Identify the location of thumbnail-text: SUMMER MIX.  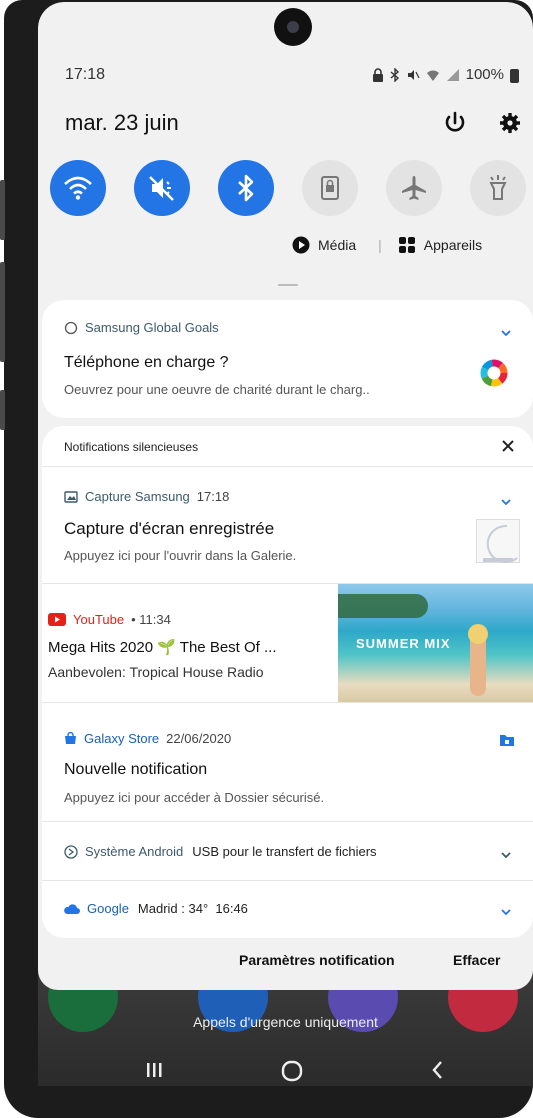
(403, 643).